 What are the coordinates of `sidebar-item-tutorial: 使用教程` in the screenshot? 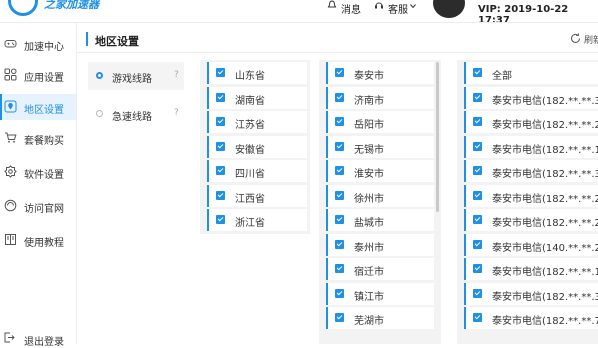 It's located at (38, 240).